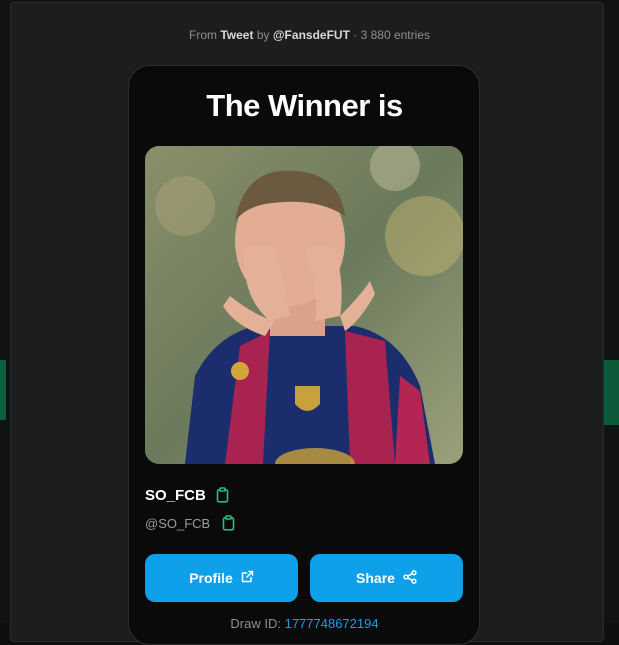 This screenshot has height=645, width=619. What do you see at coordinates (255, 623) in the screenshot?
I see `draw-id-label: Draw ID:` at bounding box center [255, 623].